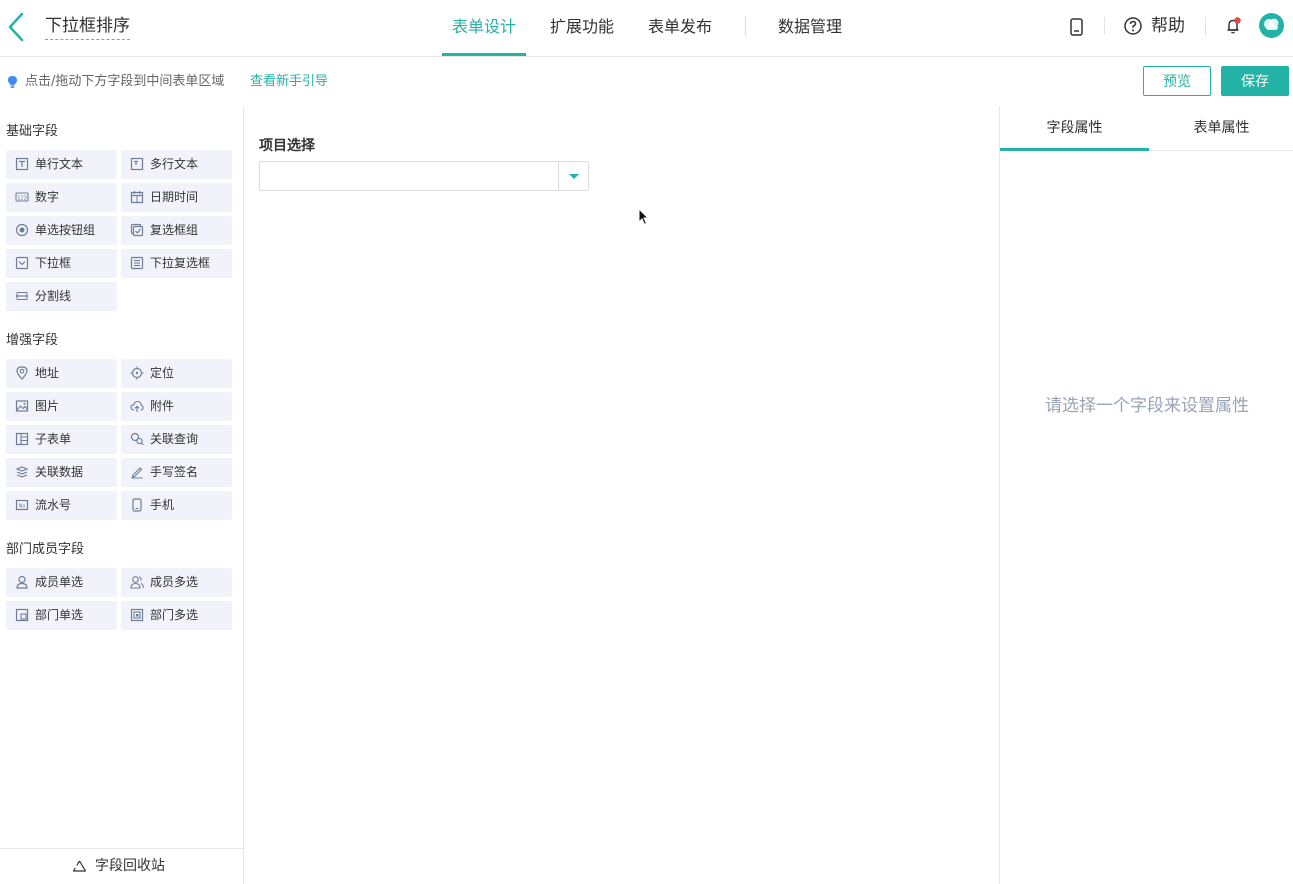  I want to click on field-item-department-multi: 部门多选, so click(176, 615).